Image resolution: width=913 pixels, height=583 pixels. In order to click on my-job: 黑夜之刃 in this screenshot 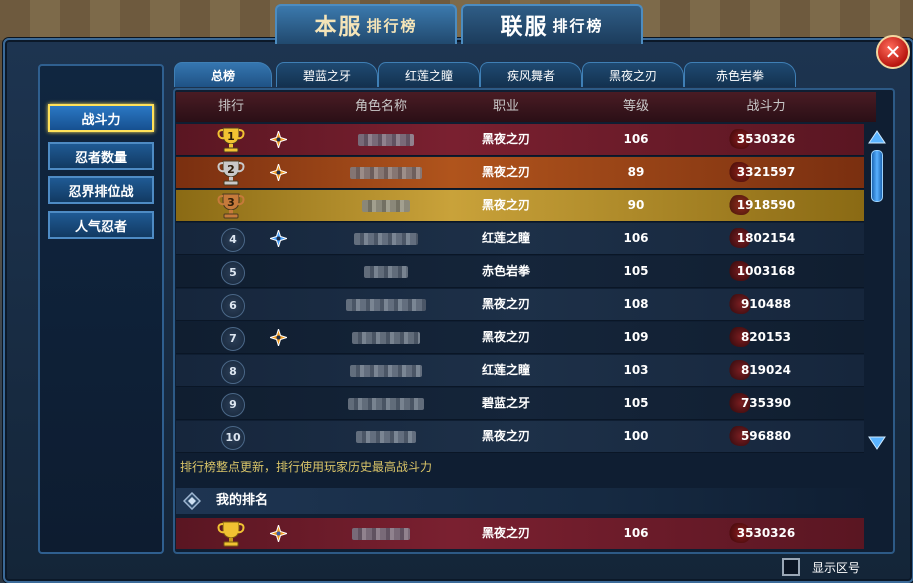, I will do `click(505, 533)`.